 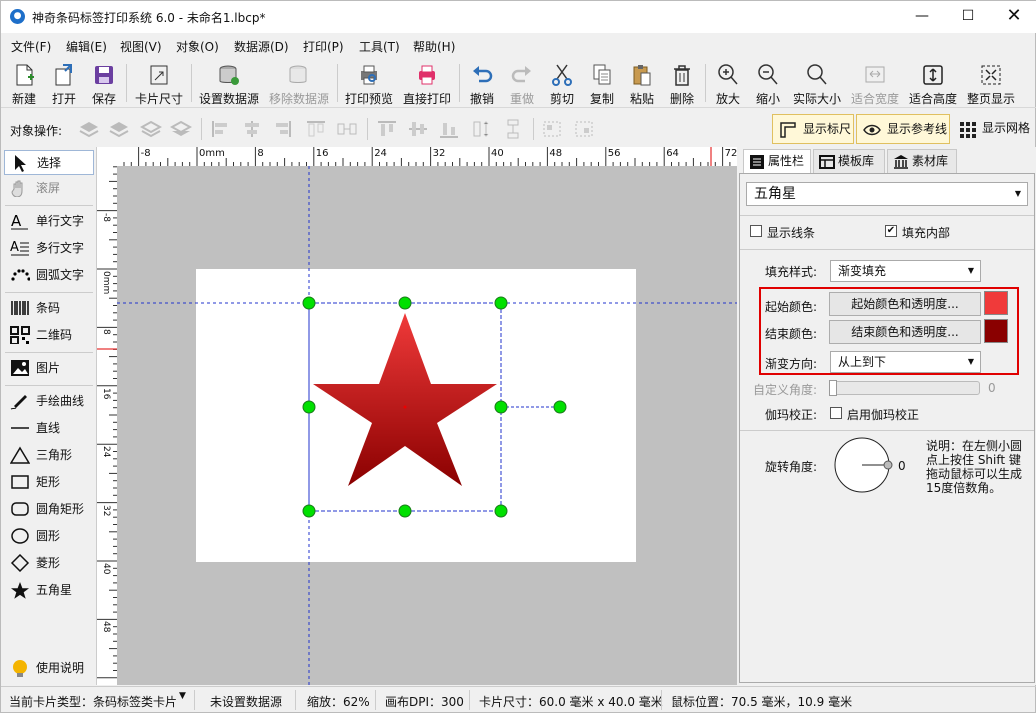 I want to click on menu-object: 对象(O), so click(x=197, y=46).